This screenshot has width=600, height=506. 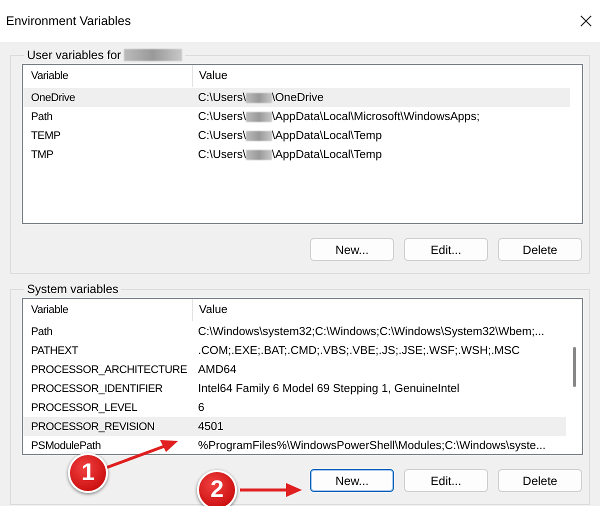 I want to click on scrollbar-thumb, so click(x=574, y=367).